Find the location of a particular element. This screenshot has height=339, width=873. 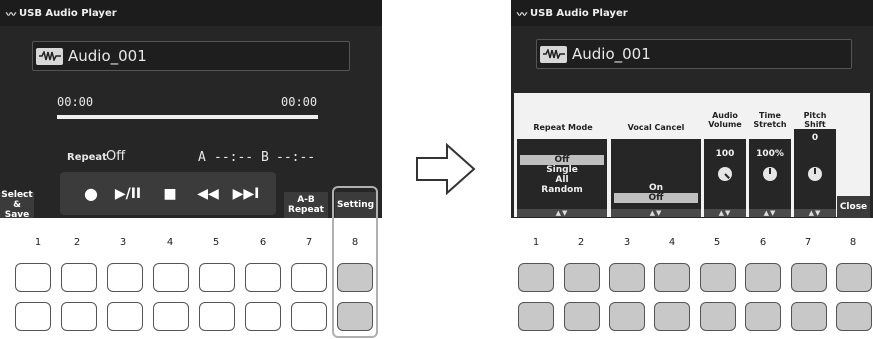

repeat-option-all: All is located at coordinates (562, 180).